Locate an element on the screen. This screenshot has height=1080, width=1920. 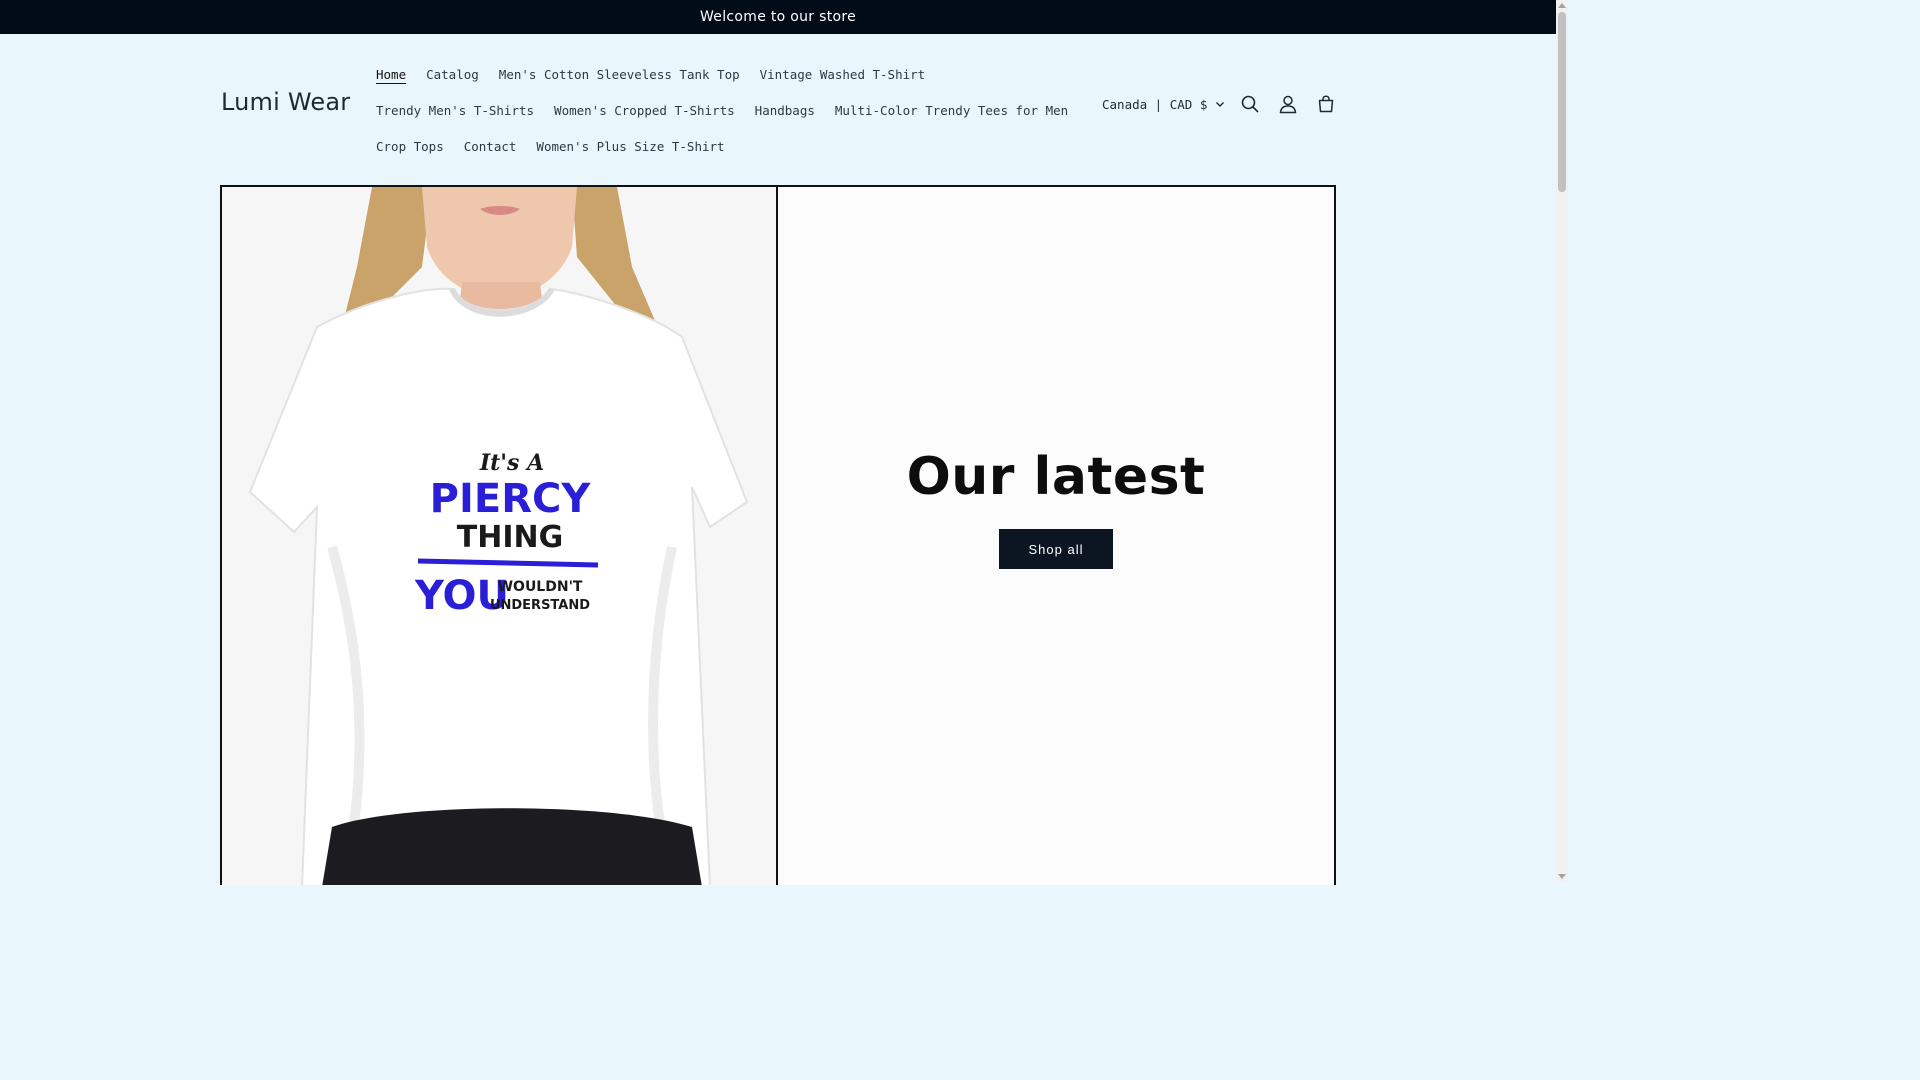
announcement-bar: Welcome to our store is located at coordinates (778, 17).